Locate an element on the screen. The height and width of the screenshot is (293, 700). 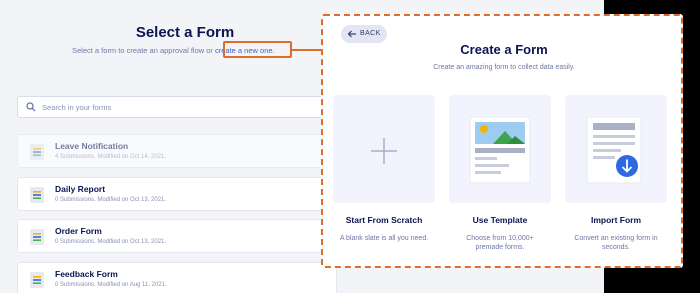
use-template-desc: Choose from 10,000+ premade forms. is located at coordinates (500, 243).